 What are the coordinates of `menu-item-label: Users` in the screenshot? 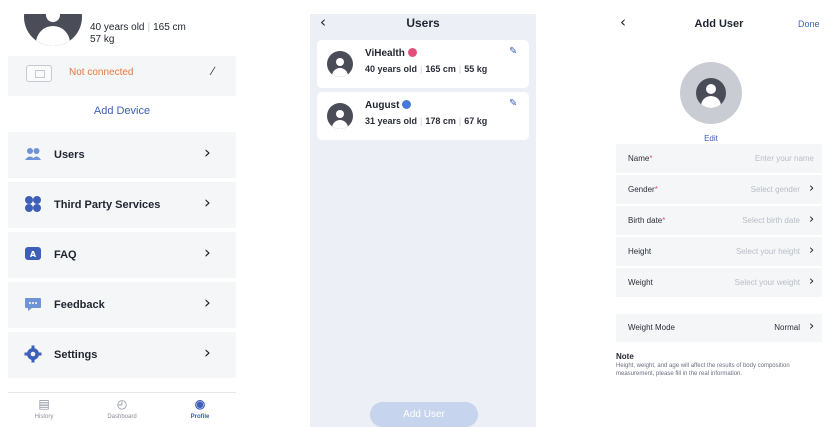 It's located at (69, 155).